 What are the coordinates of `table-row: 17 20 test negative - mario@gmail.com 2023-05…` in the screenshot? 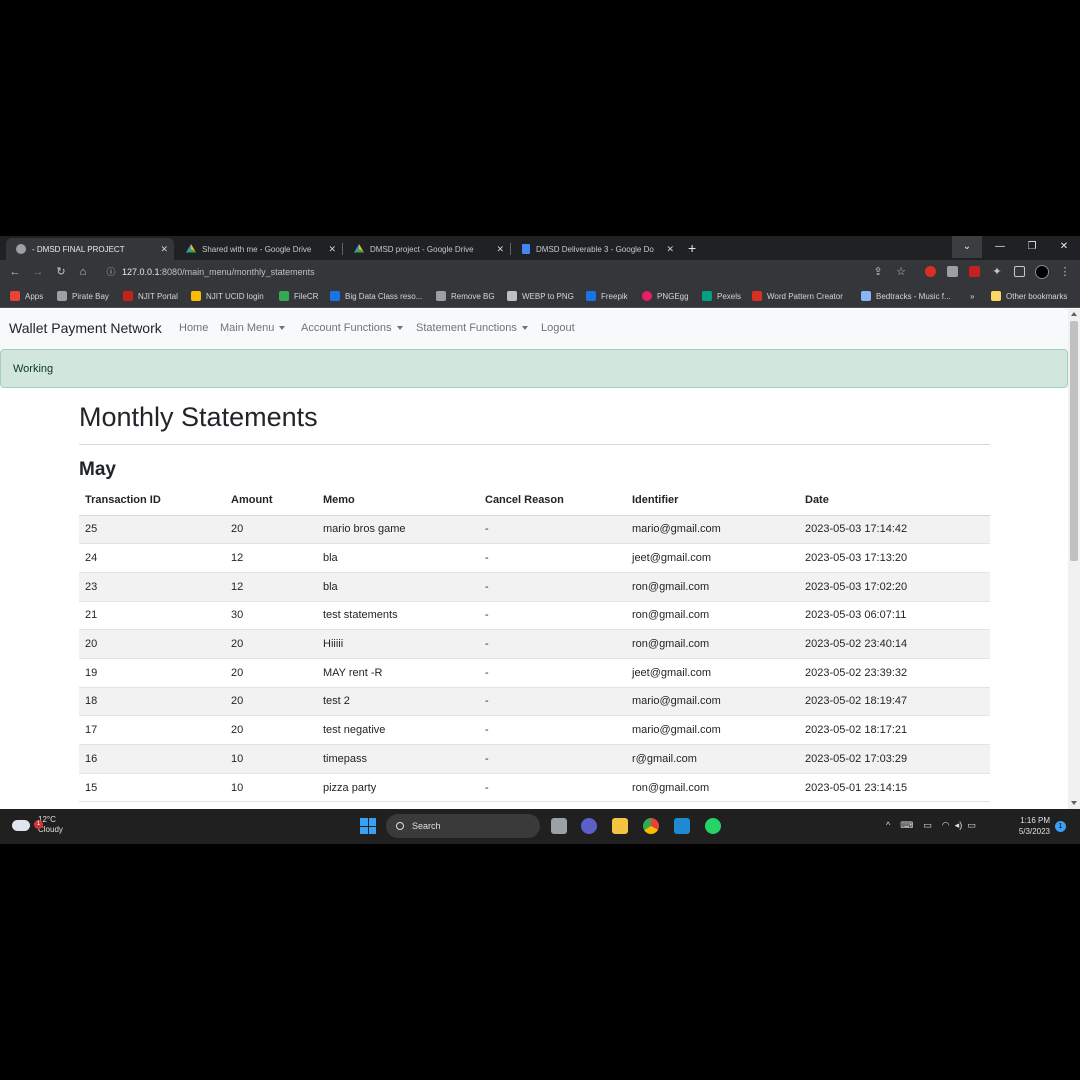 It's located at (534, 730).